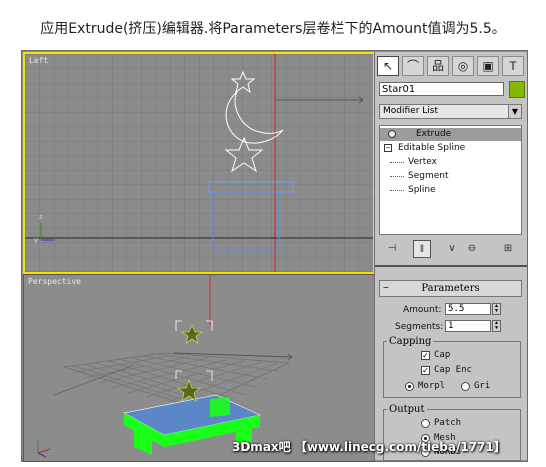 The image size is (546, 467). What do you see at coordinates (409, 386) in the screenshot?
I see `morph-radio` at bounding box center [409, 386].